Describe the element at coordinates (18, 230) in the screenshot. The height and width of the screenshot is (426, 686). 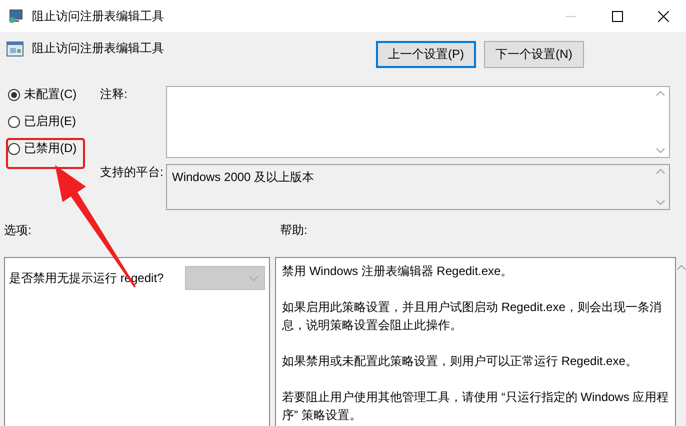
I see `options-label: 选项:` at that location.